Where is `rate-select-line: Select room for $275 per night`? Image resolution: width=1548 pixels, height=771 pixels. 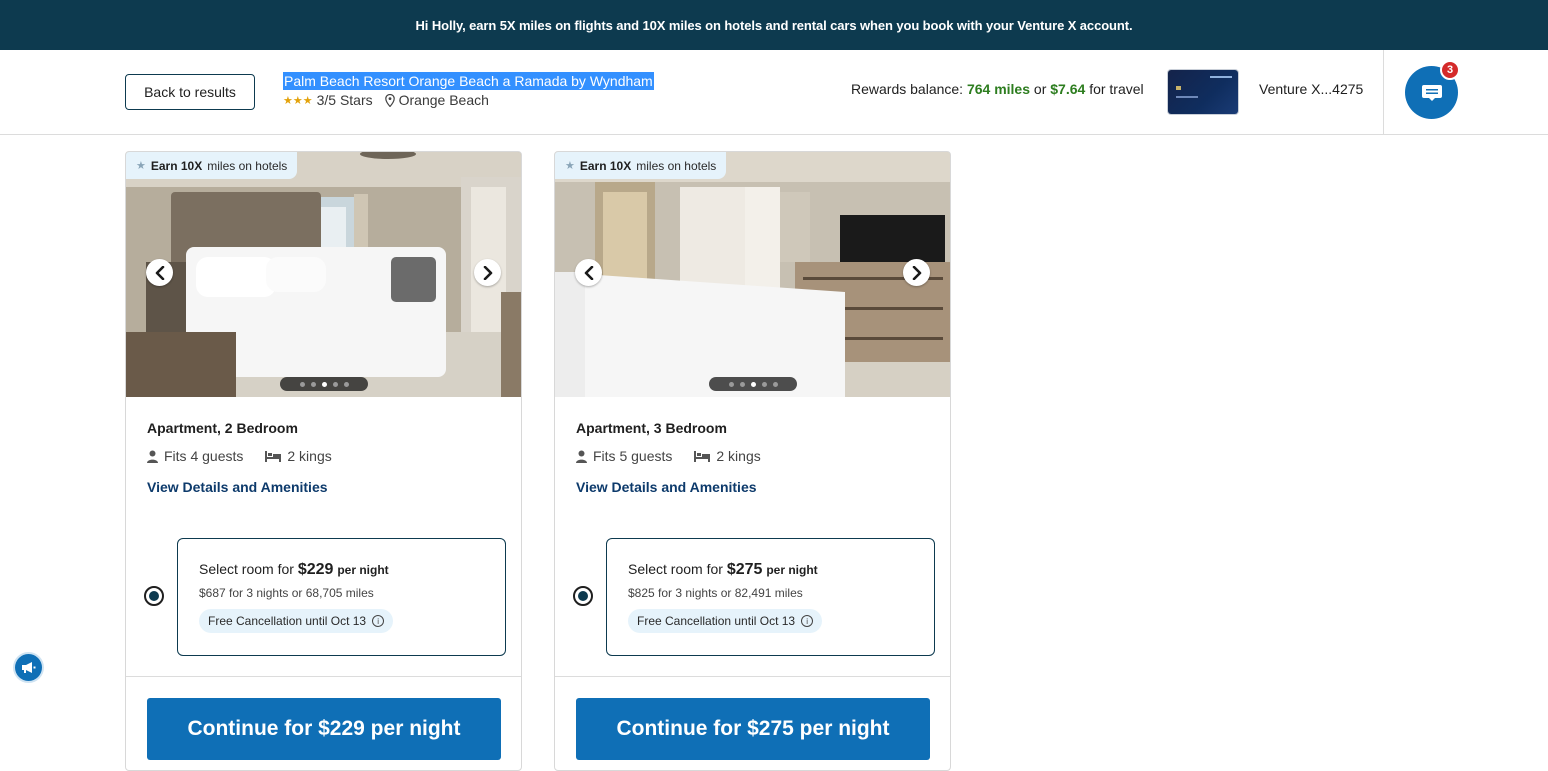 rate-select-line: Select room for $275 per night is located at coordinates (723, 570).